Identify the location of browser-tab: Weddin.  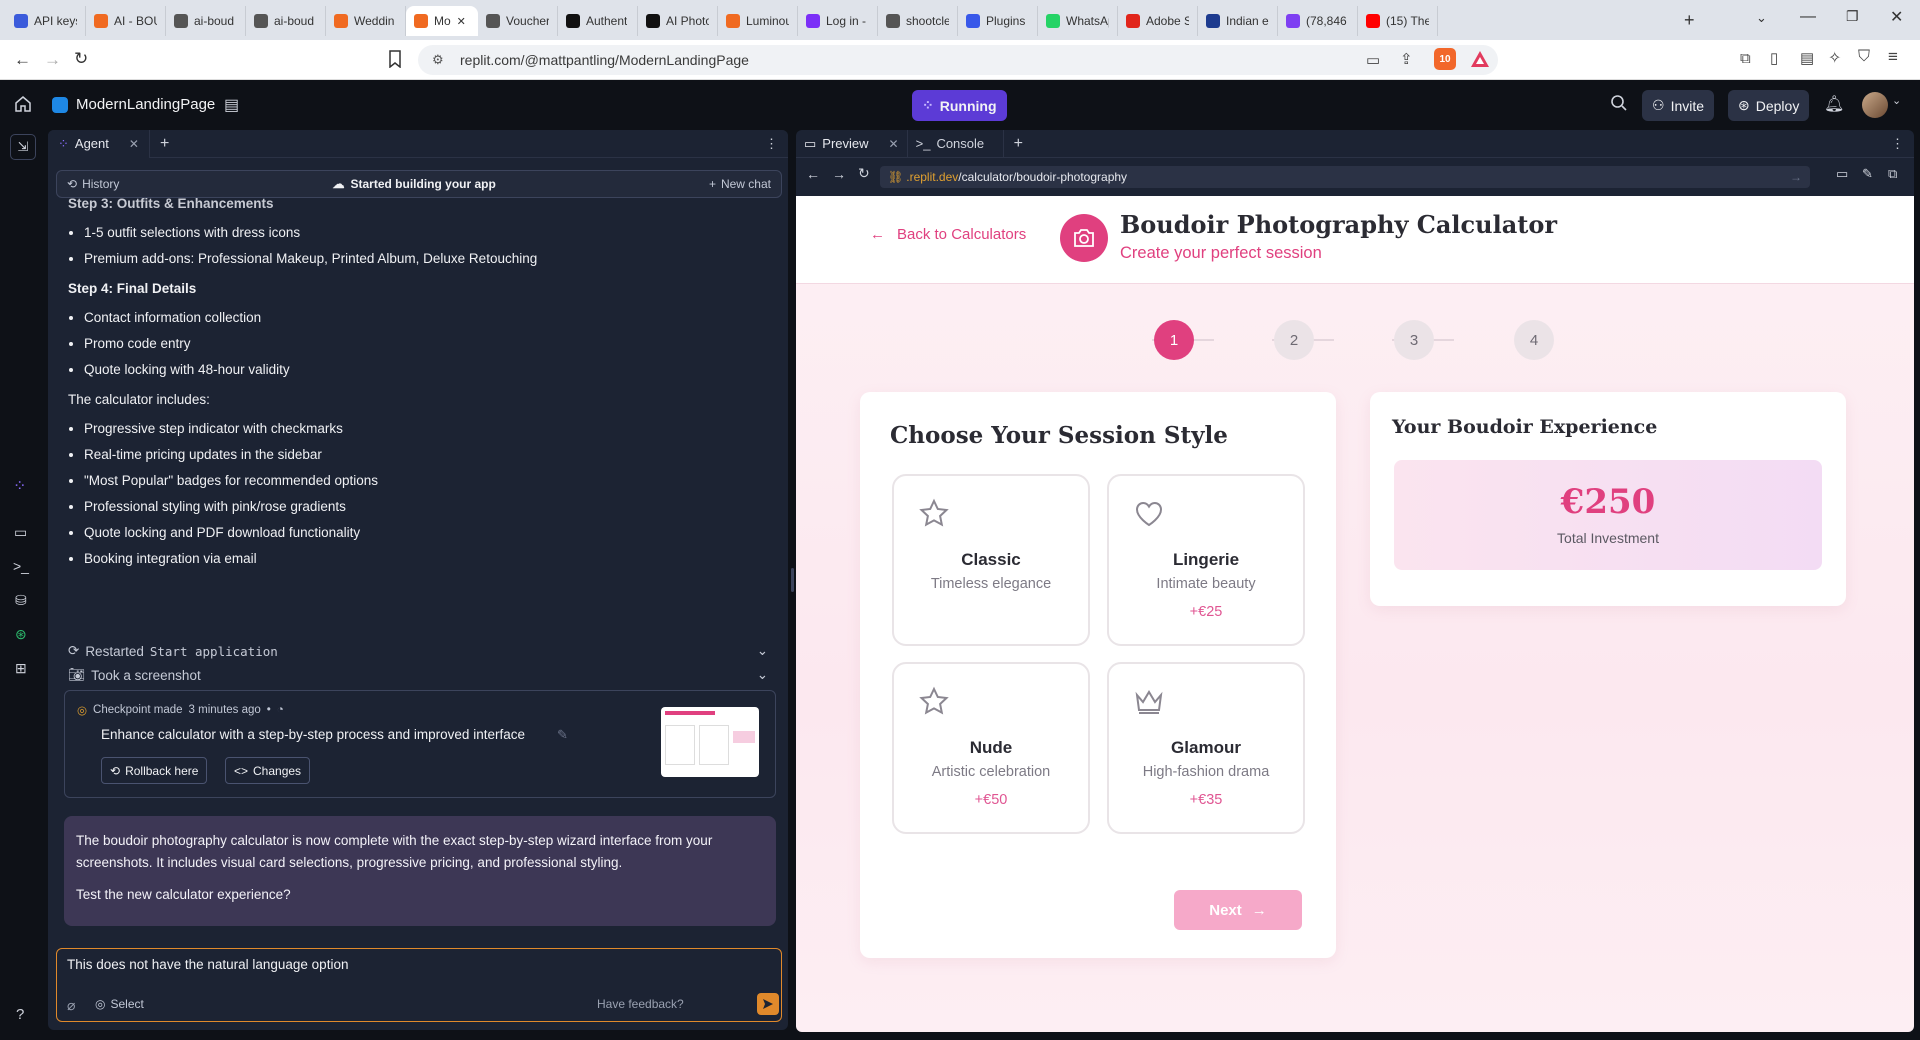
(366, 21).